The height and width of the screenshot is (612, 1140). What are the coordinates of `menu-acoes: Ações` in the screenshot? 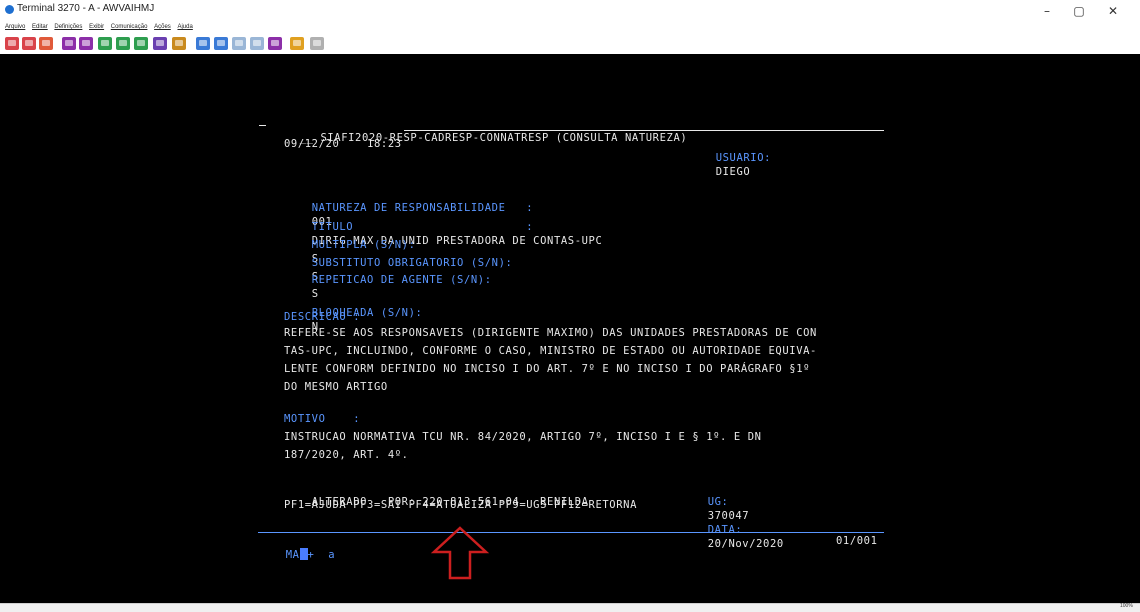 It's located at (162, 27).